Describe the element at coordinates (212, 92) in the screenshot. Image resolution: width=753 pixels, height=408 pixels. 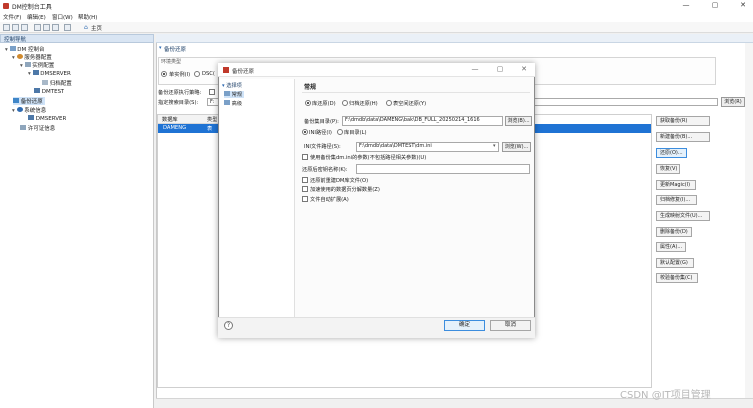
I see `exec-strategy-checkbox` at that location.